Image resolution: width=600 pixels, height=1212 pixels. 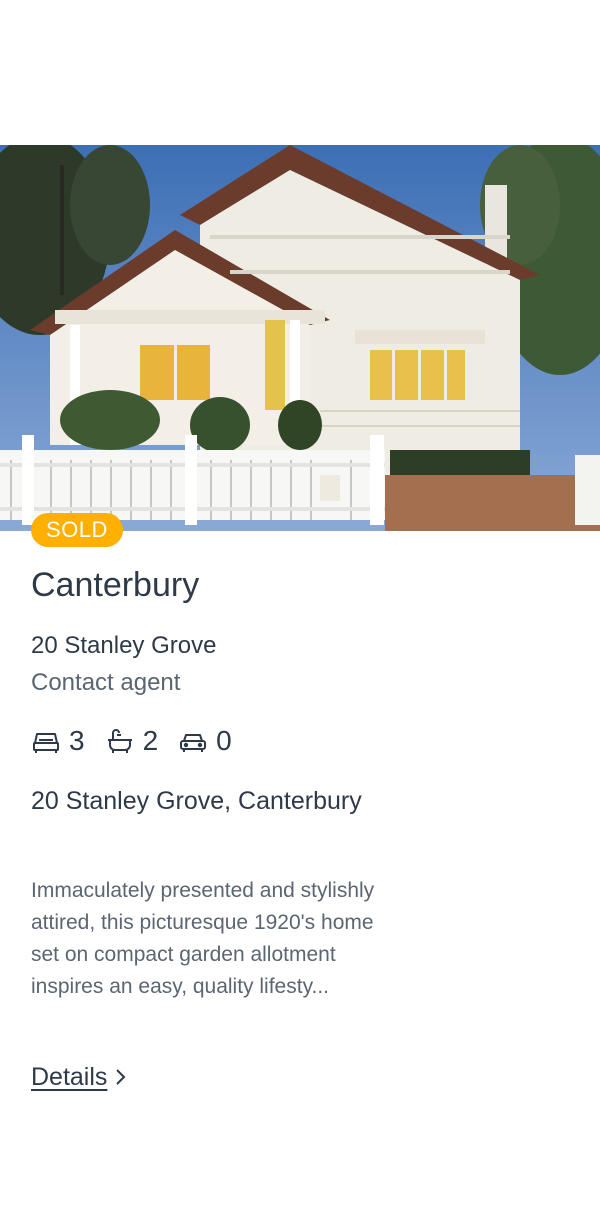 I want to click on feature-bathrooms: 2, so click(x=132, y=741).